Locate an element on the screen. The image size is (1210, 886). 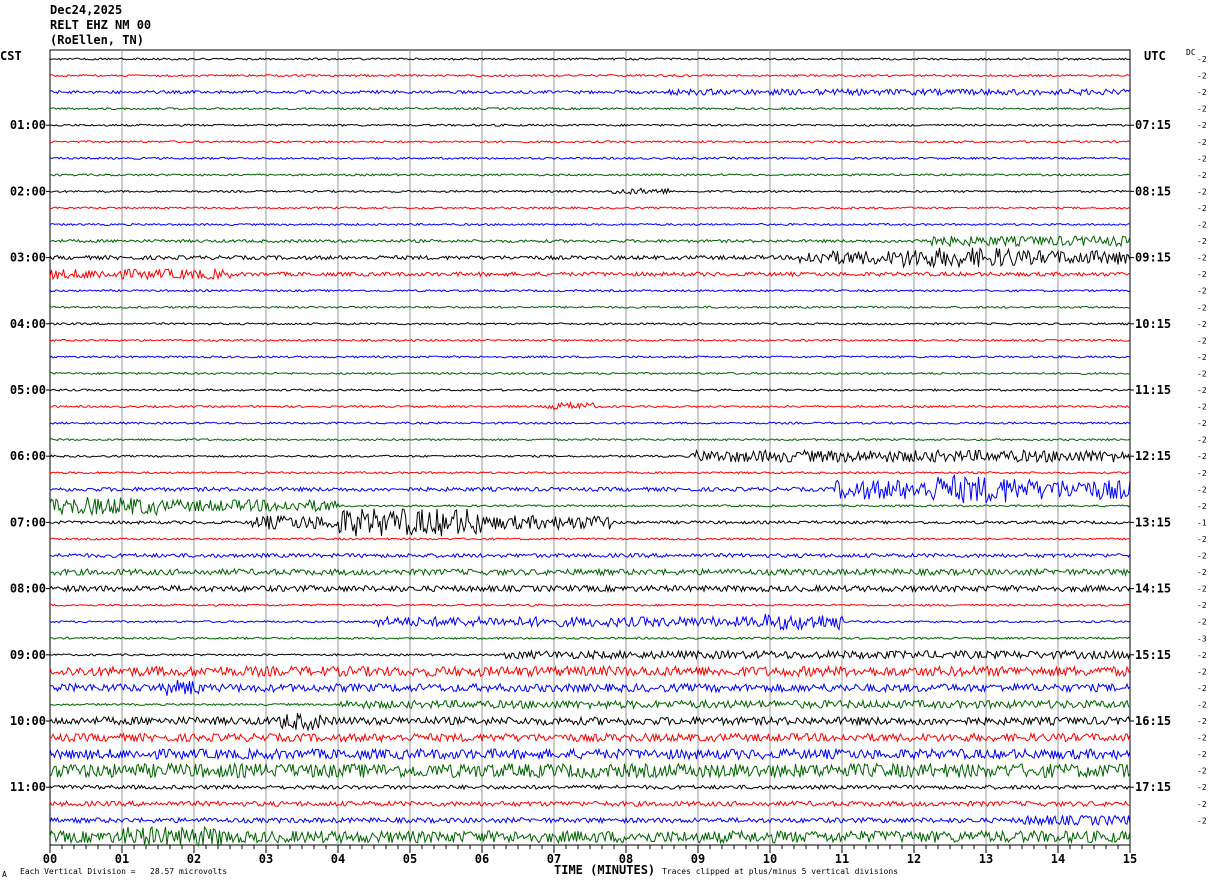
dc-offset-7: -2 is located at coordinates (1202, 175).